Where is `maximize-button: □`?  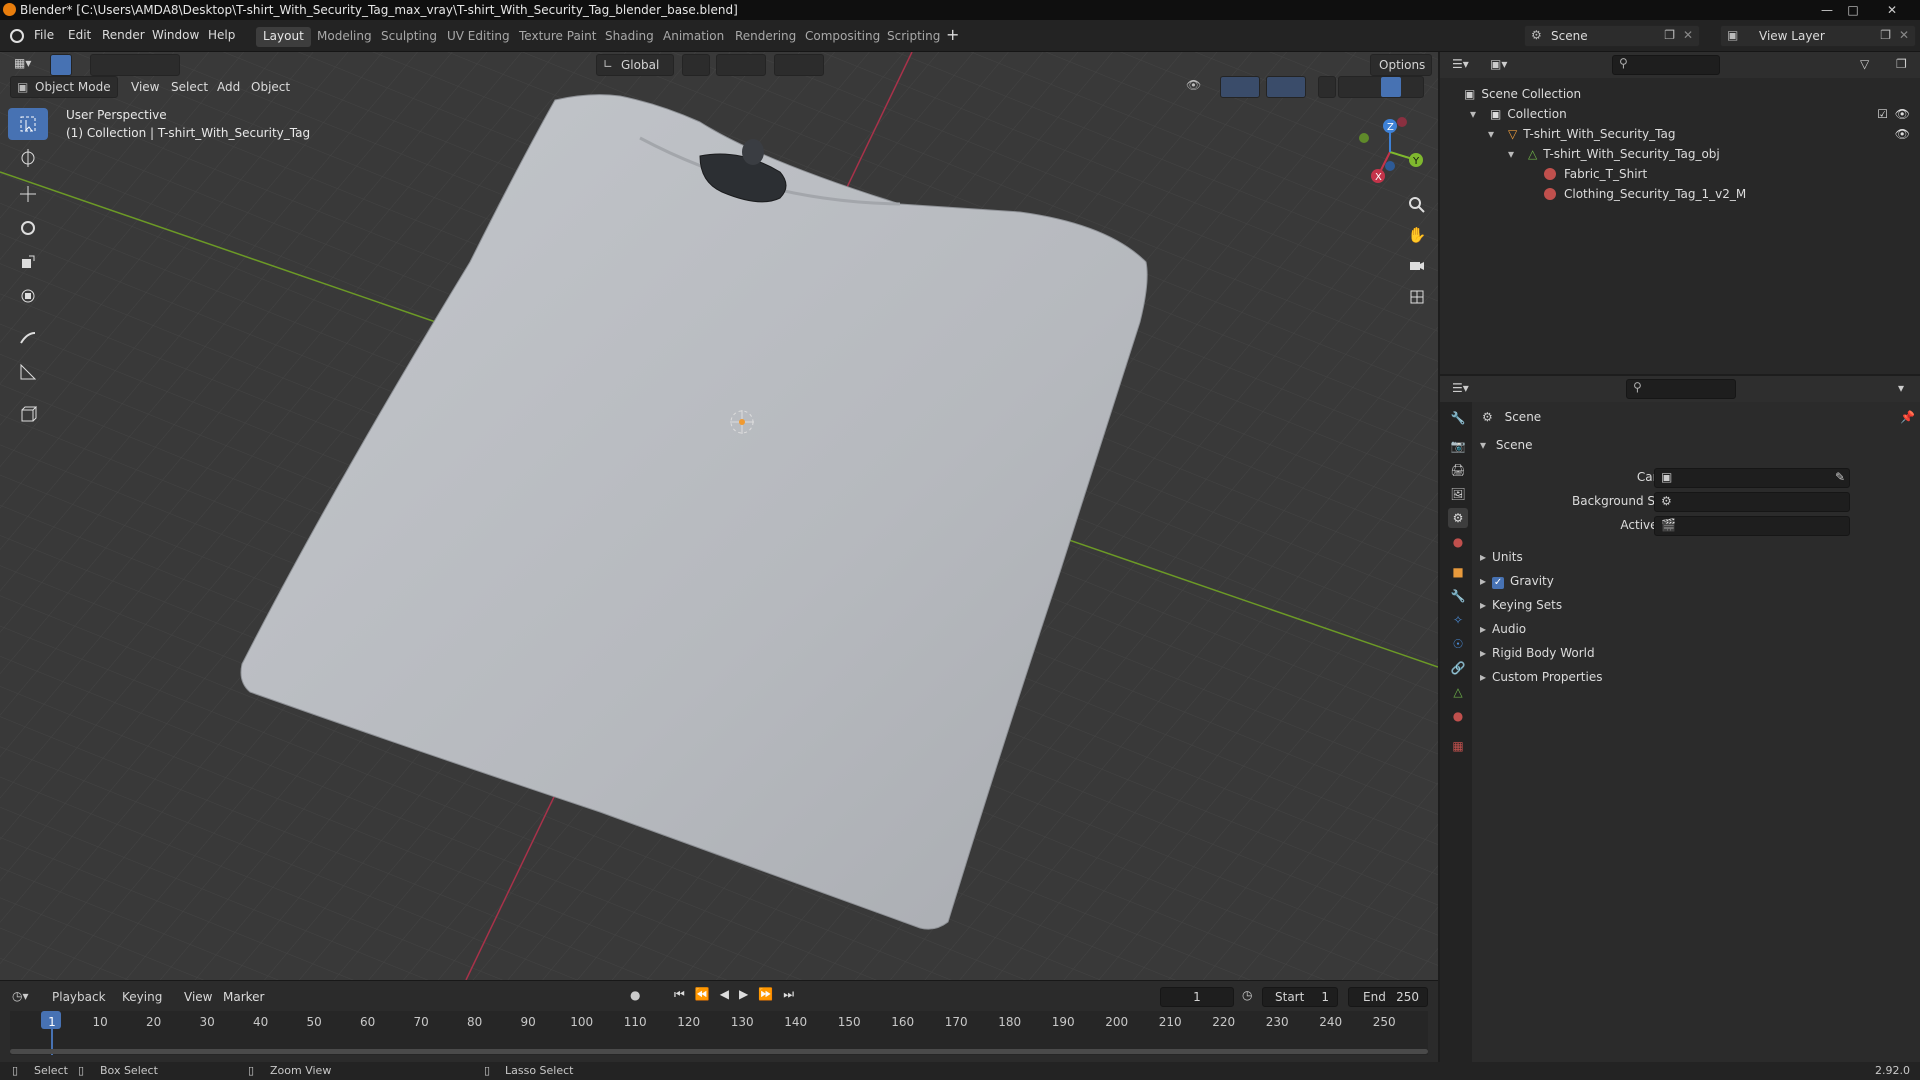
maximize-button: □ is located at coordinates (1853, 10).